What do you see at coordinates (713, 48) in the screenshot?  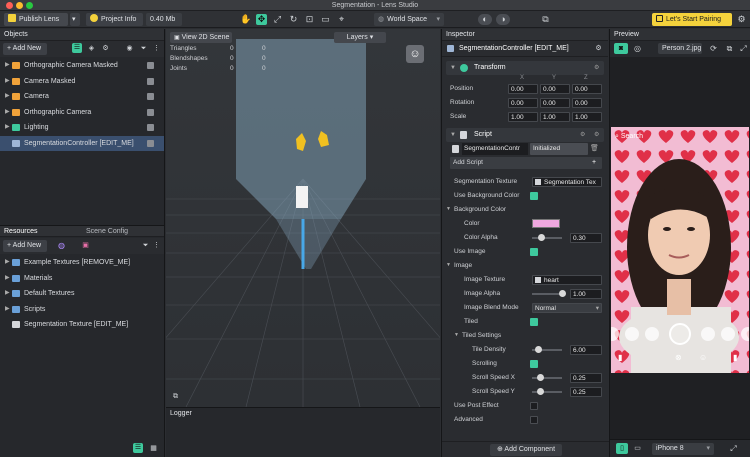 I see `refresh-icon: ⟳` at bounding box center [713, 48].